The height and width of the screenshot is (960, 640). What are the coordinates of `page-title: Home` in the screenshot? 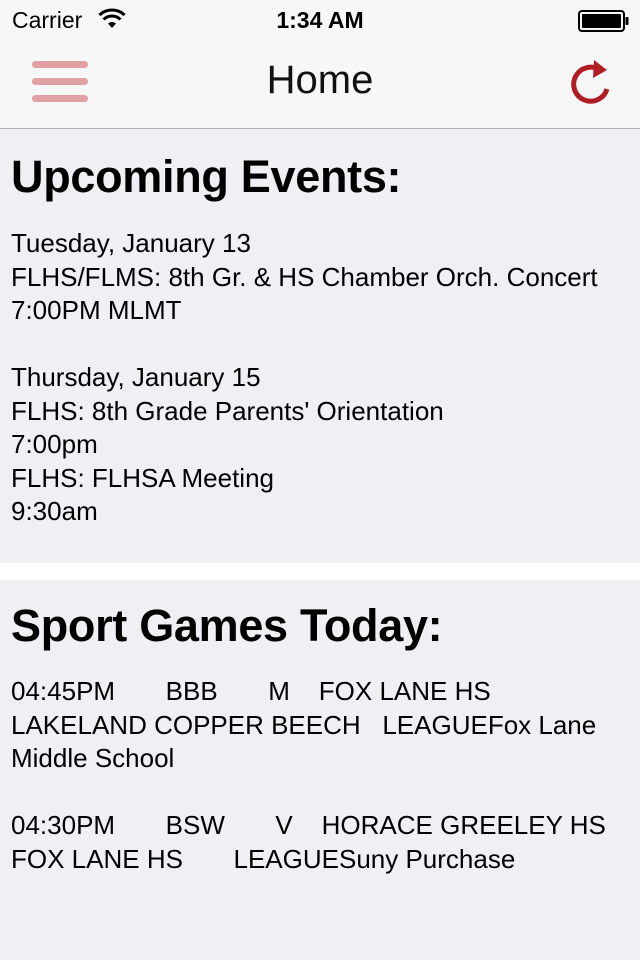 It's located at (320, 80).